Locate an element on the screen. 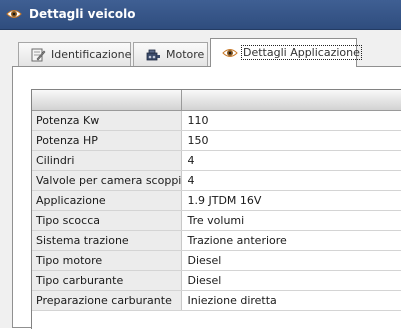  column-header-value is located at coordinates (291, 100).